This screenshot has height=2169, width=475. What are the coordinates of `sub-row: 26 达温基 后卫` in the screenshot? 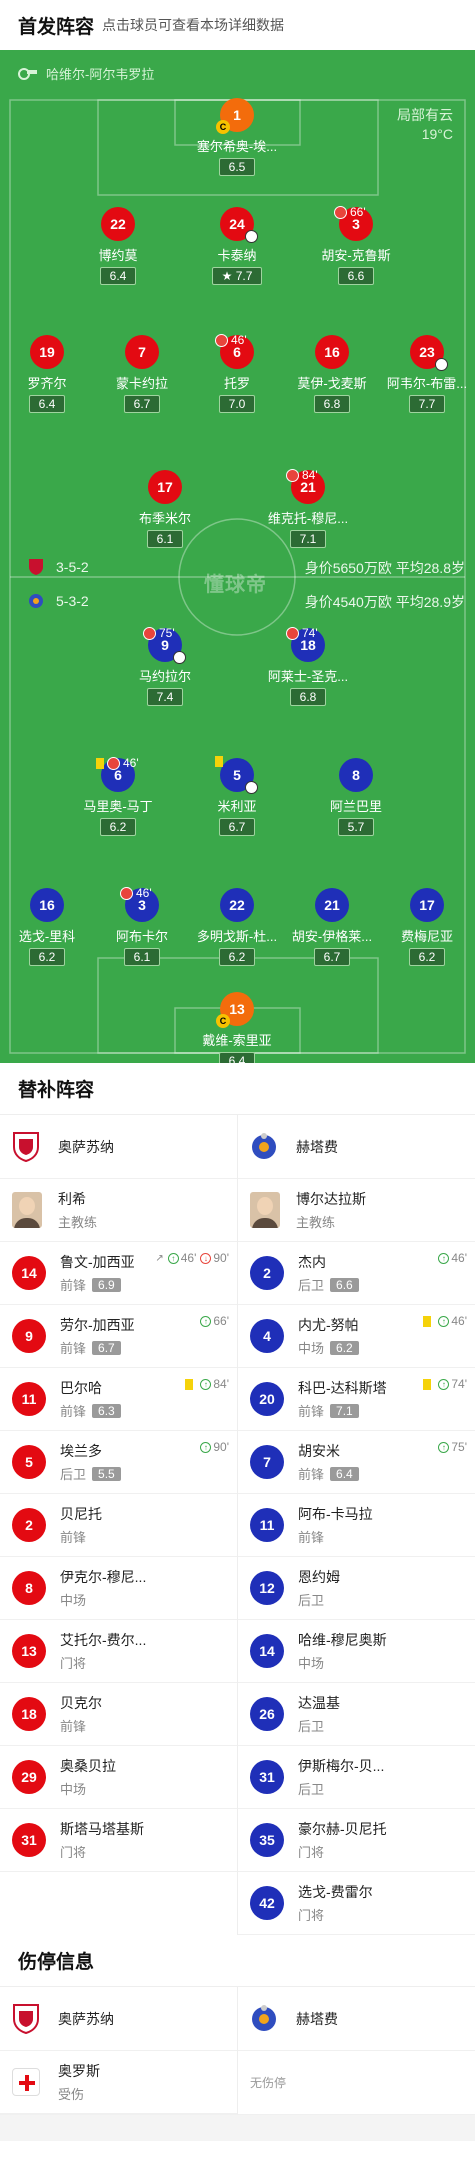 It's located at (356, 1714).